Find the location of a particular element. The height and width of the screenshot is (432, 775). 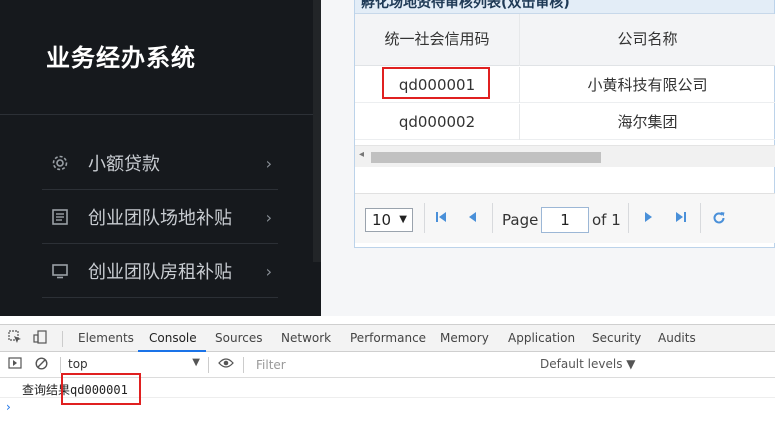

page-size-value: 10 is located at coordinates (382, 220).